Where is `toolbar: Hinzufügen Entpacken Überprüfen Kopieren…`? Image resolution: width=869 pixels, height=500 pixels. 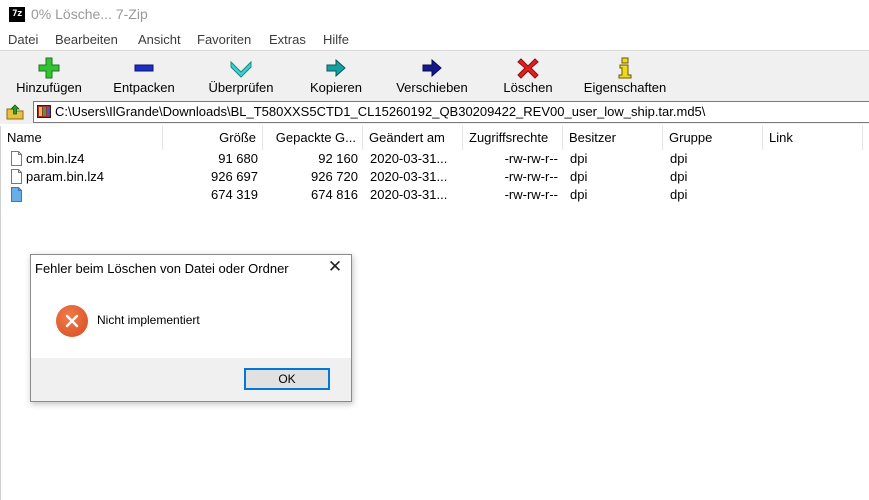 toolbar: Hinzufügen Entpacken Überprüfen Kopieren… is located at coordinates (434, 75).